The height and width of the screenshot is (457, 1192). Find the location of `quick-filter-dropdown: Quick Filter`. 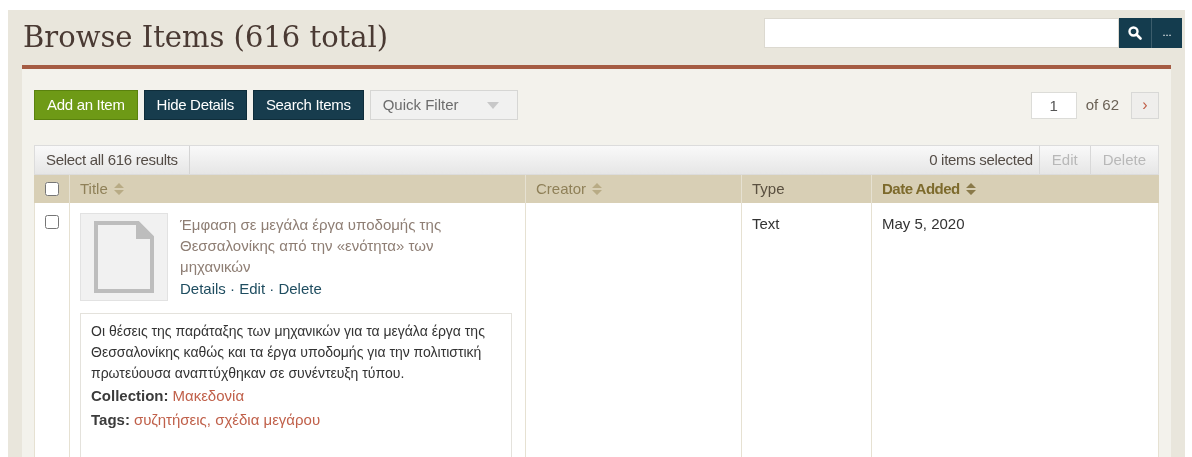

quick-filter-dropdown: Quick Filter is located at coordinates (443, 105).